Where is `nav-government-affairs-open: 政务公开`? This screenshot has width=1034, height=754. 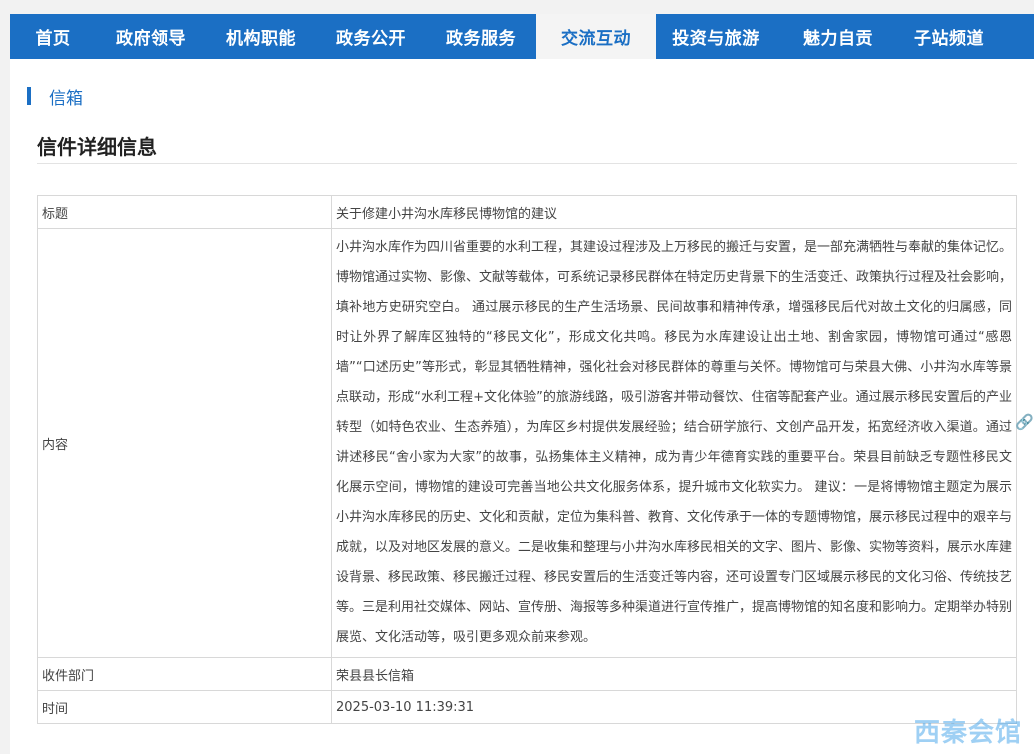 nav-government-affairs-open: 政务公开 is located at coordinates (371, 36).